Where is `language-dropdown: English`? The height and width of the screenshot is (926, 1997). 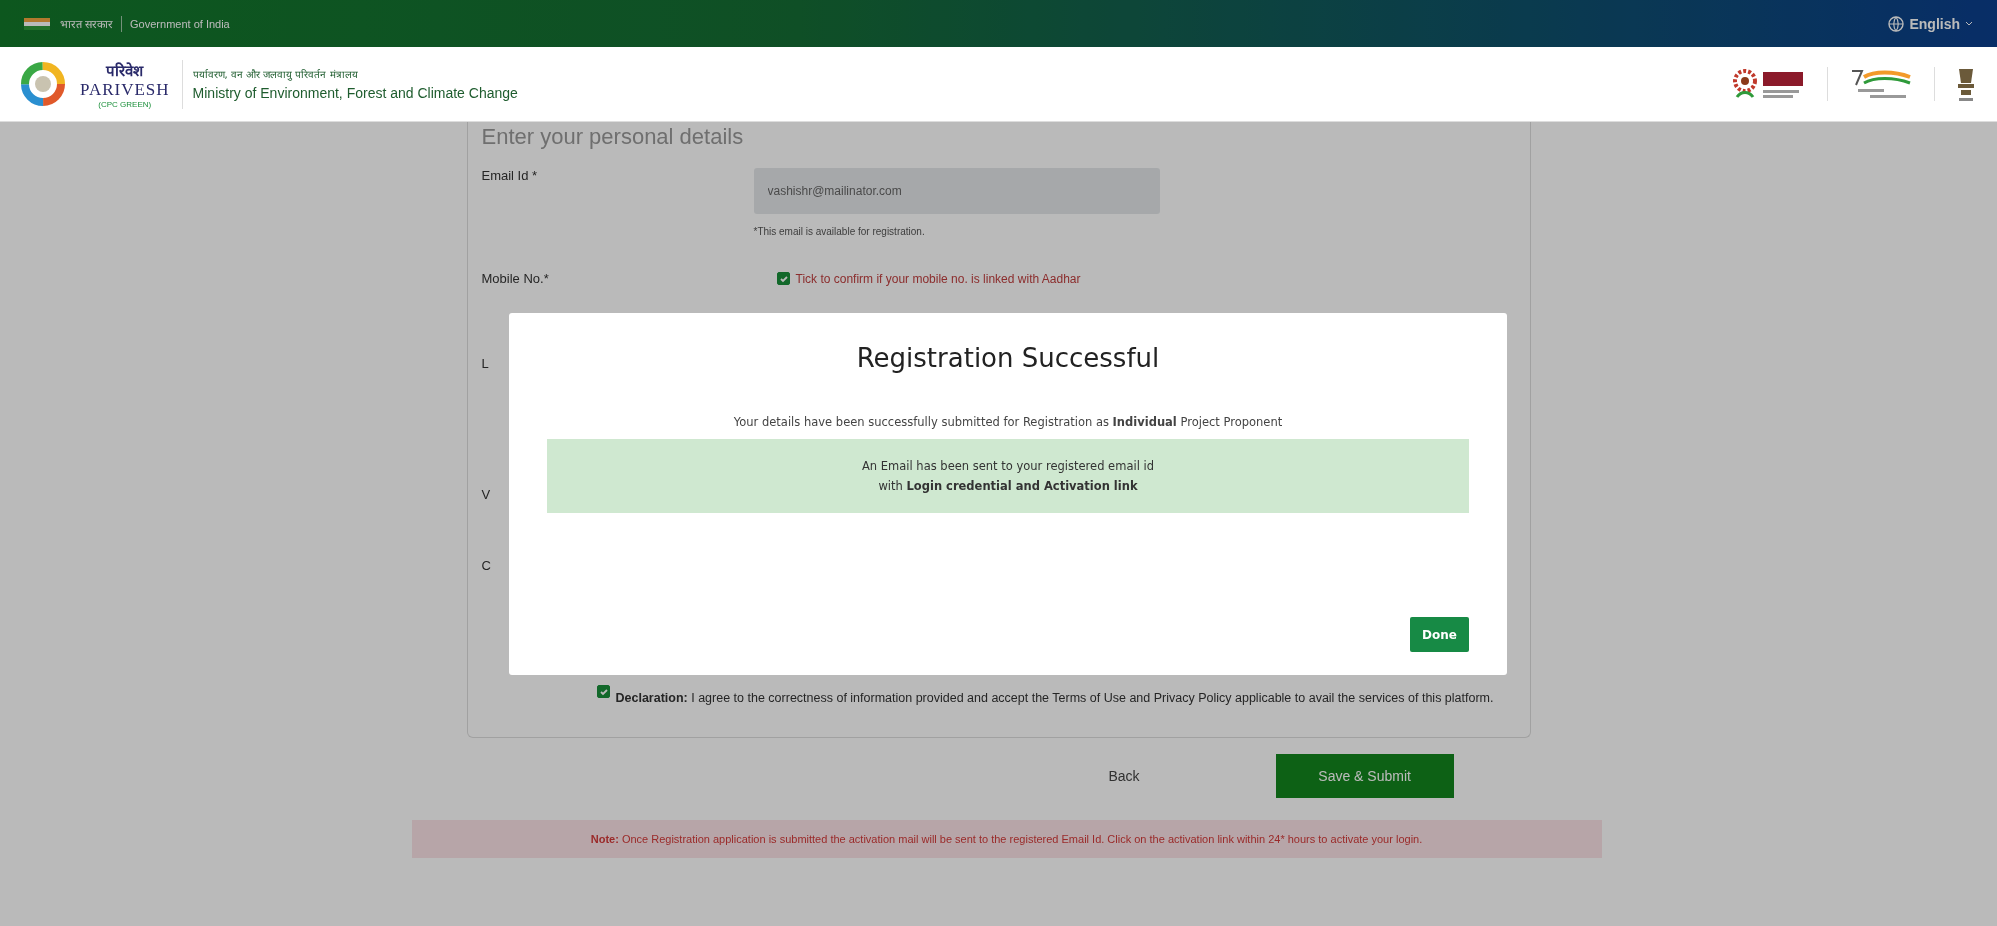
language-dropdown: English is located at coordinates (1930, 23).